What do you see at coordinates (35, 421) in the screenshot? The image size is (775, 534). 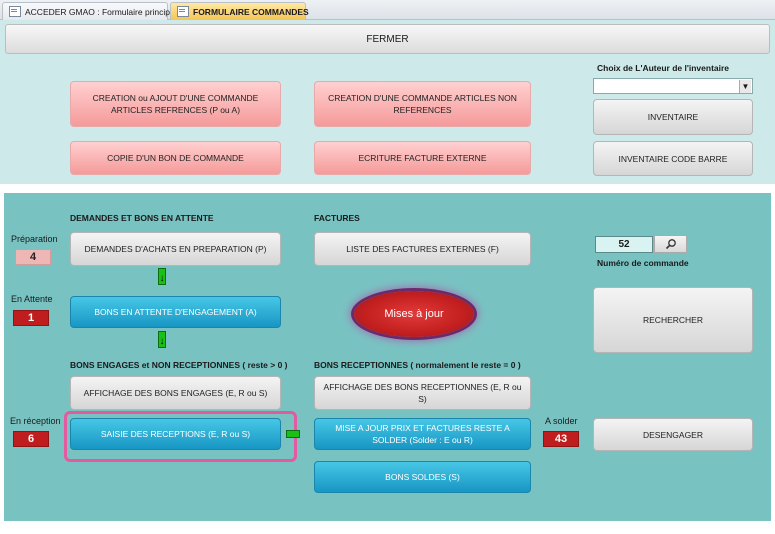 I see `reception-label: En réception` at bounding box center [35, 421].